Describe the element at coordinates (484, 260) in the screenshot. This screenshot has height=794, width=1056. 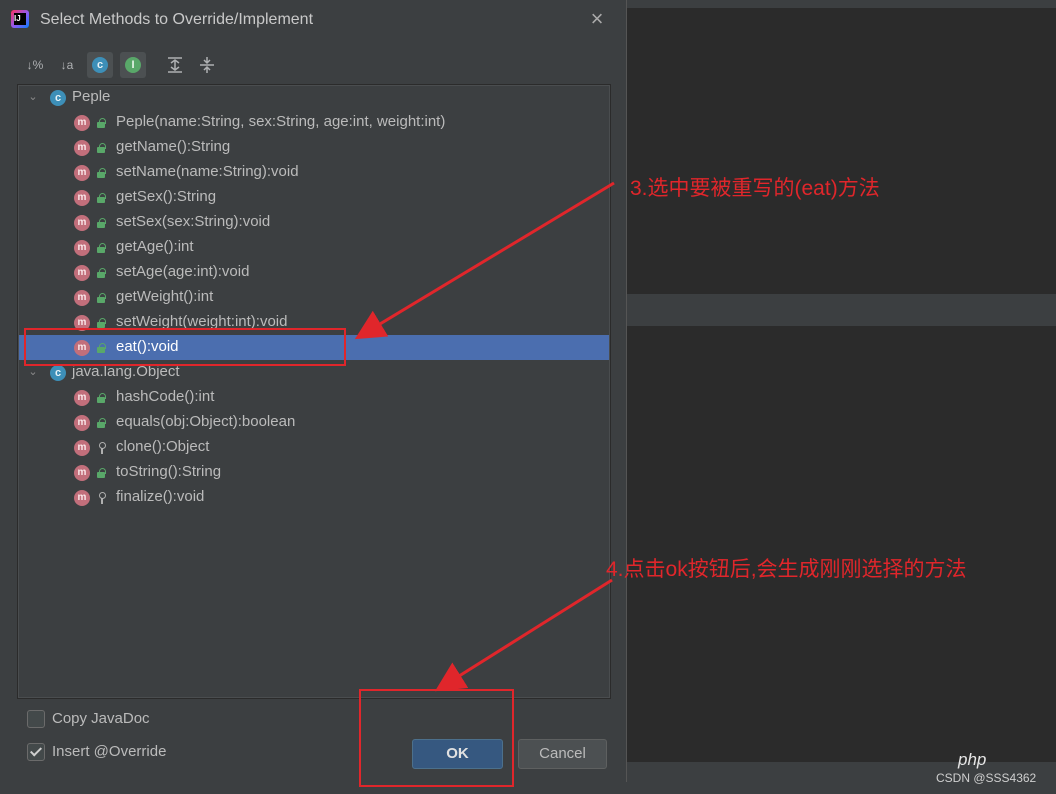
I see `arrow-to-eat` at that location.